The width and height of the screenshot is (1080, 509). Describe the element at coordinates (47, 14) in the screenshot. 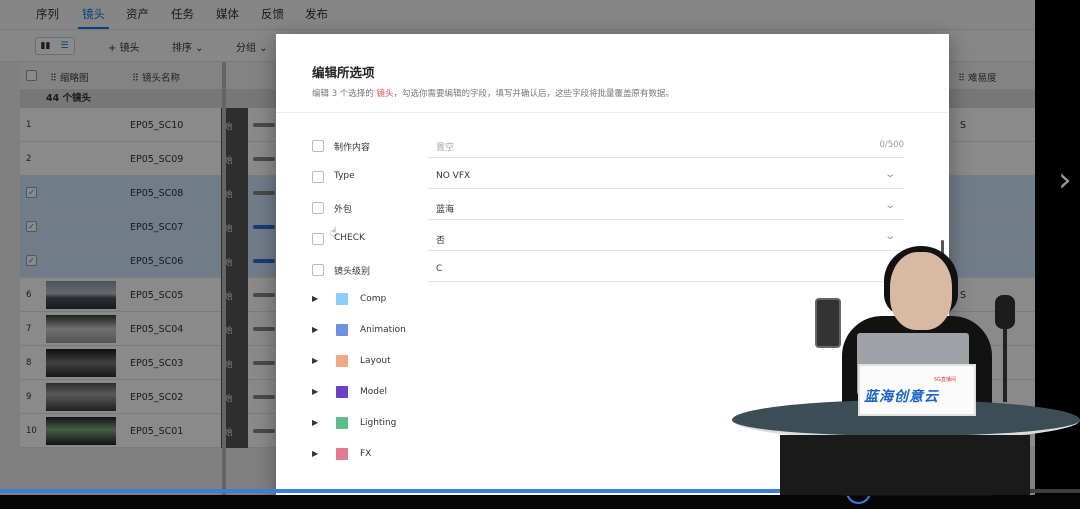

I see `nav-tab-0: 序列` at that location.